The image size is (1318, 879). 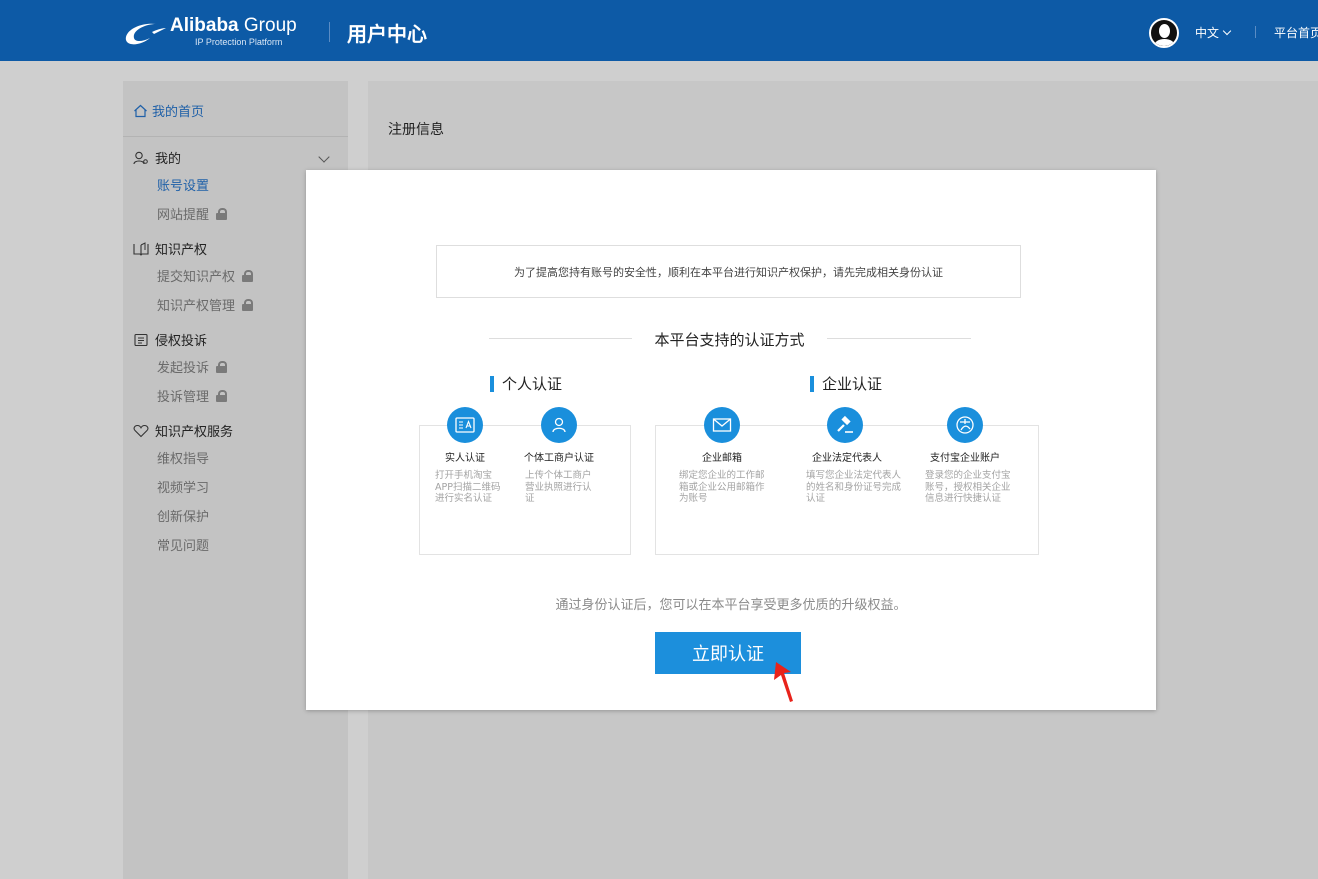 What do you see at coordinates (140, 110) in the screenshot?
I see `home-icon` at bounding box center [140, 110].